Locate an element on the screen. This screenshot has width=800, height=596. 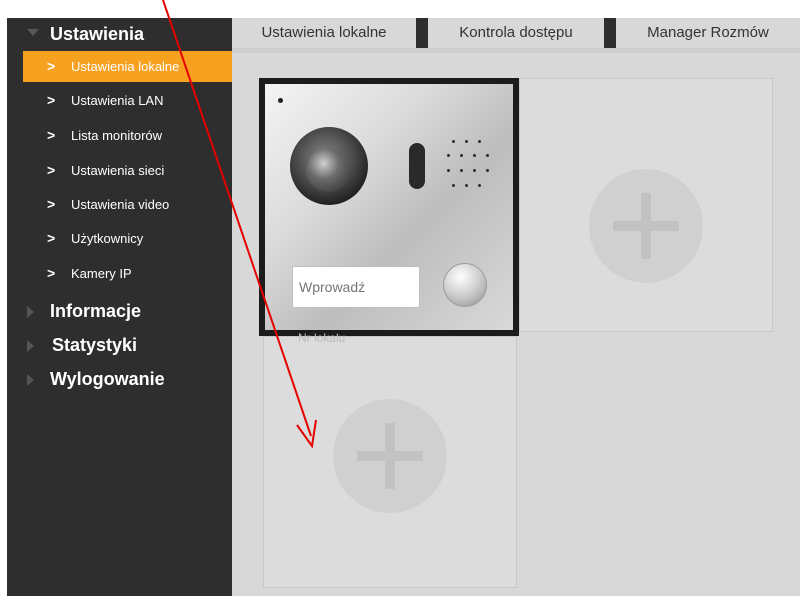
sidebar-group-label: Statystyki is located at coordinates (95, 345).